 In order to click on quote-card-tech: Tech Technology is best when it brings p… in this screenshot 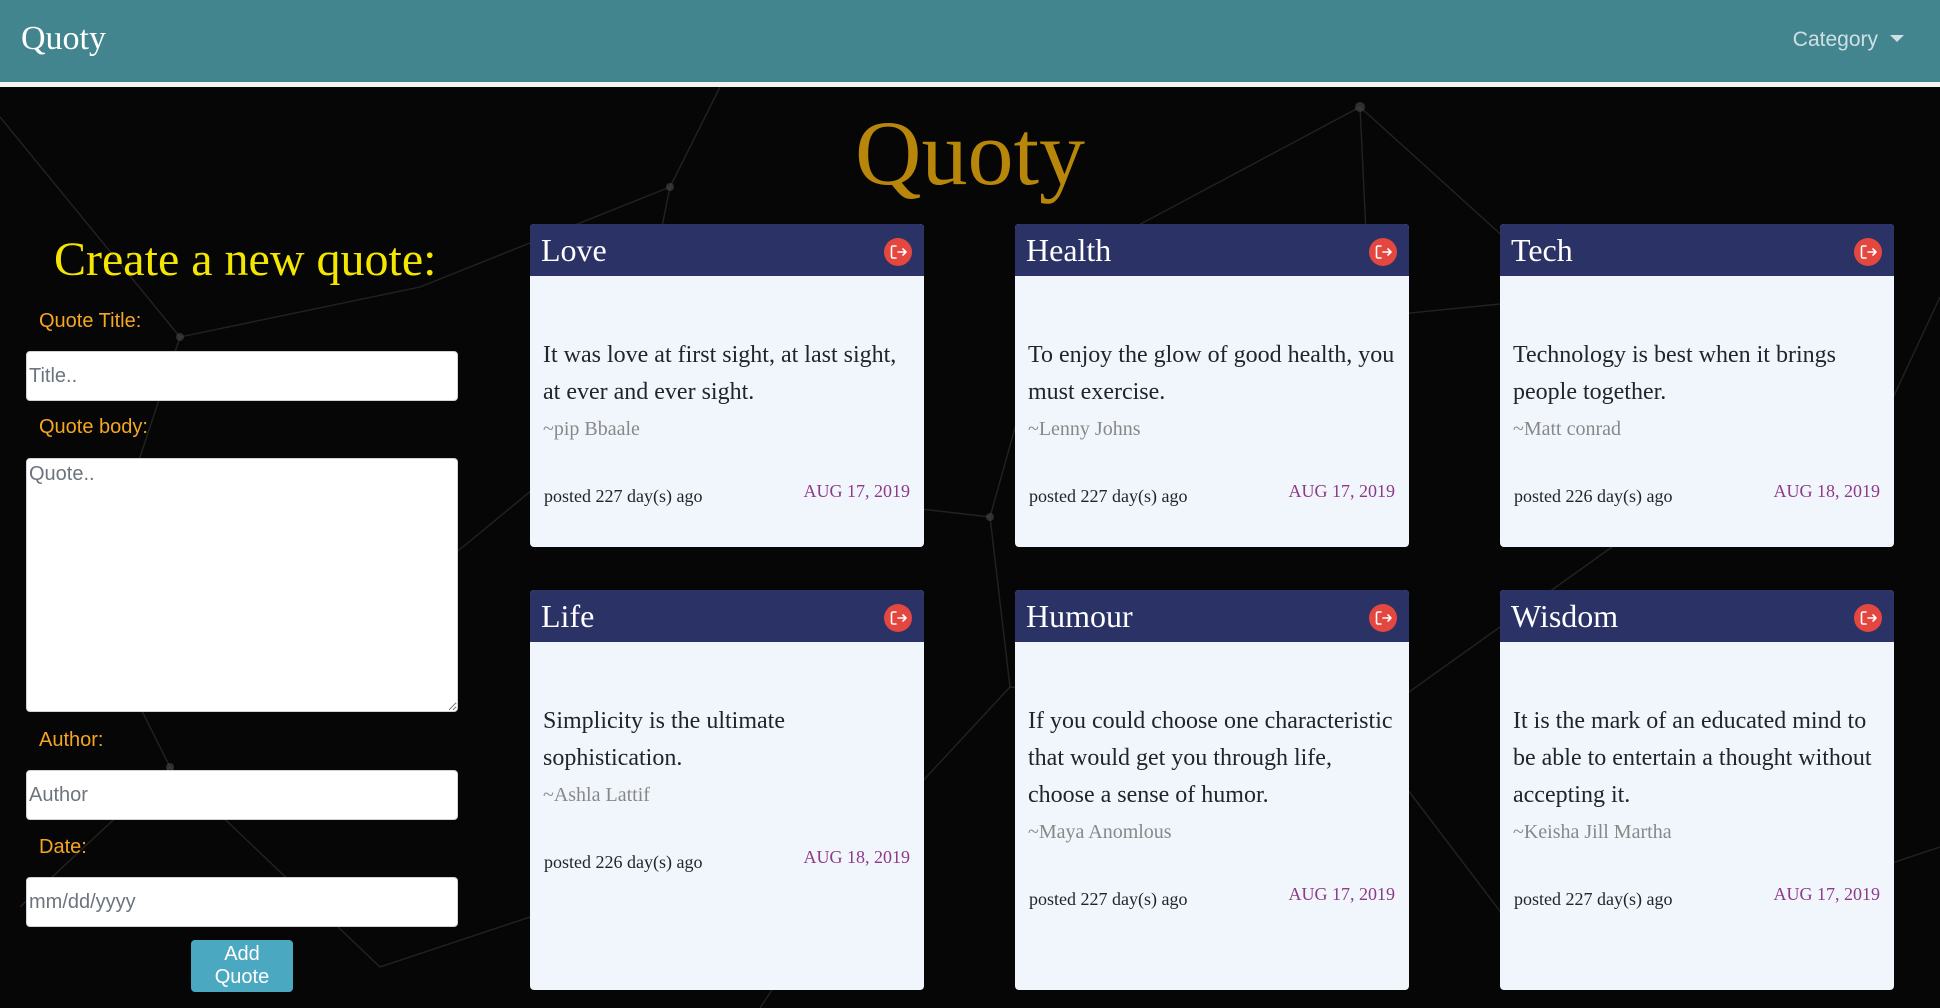, I will do `click(1697, 385)`.